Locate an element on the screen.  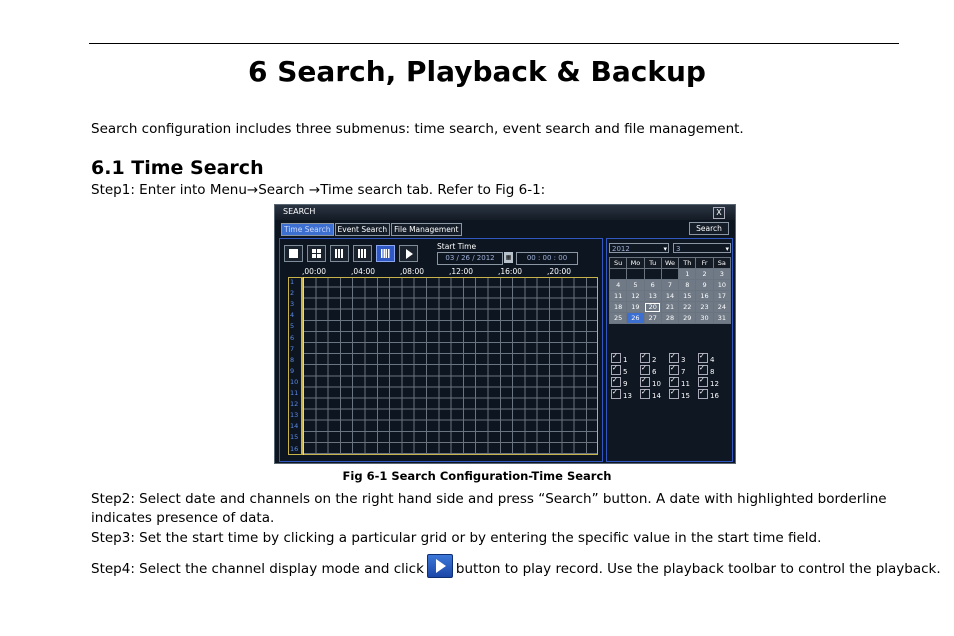
calendar-day: 16 is located at coordinates (704, 296).